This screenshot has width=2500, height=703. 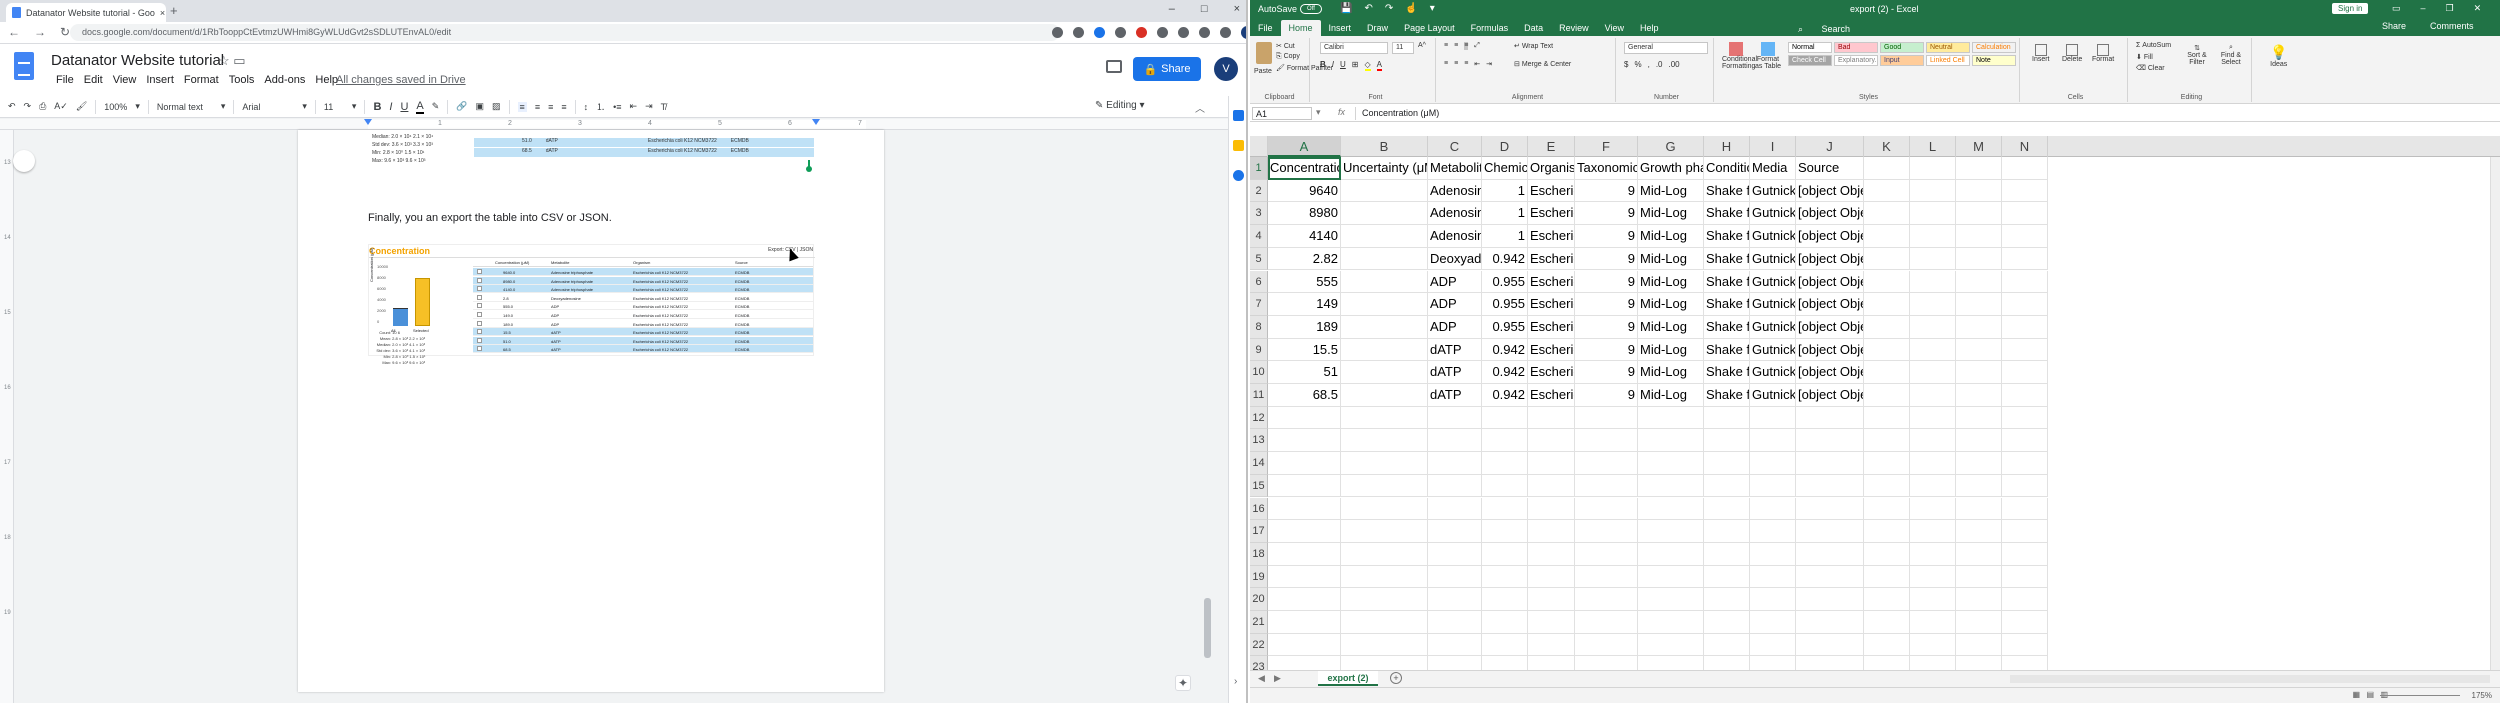 I want to click on tab-insert: Insert, so click(x=1340, y=28).